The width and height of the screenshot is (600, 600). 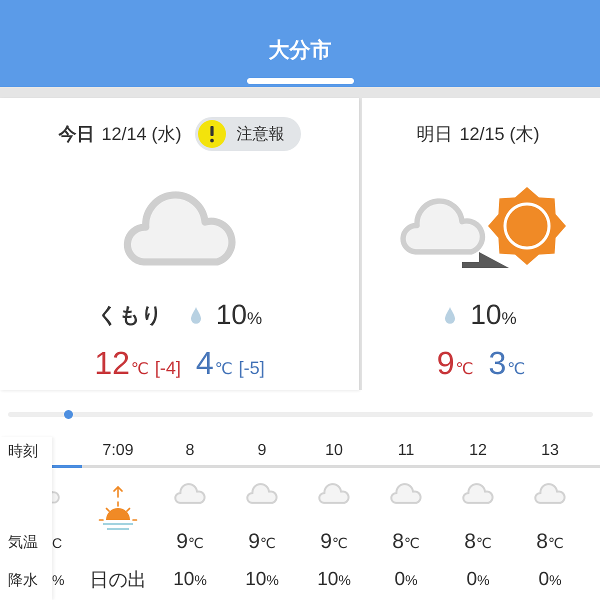 What do you see at coordinates (499, 134) in the screenshot?
I see `date-label: 12/15 (木)` at bounding box center [499, 134].